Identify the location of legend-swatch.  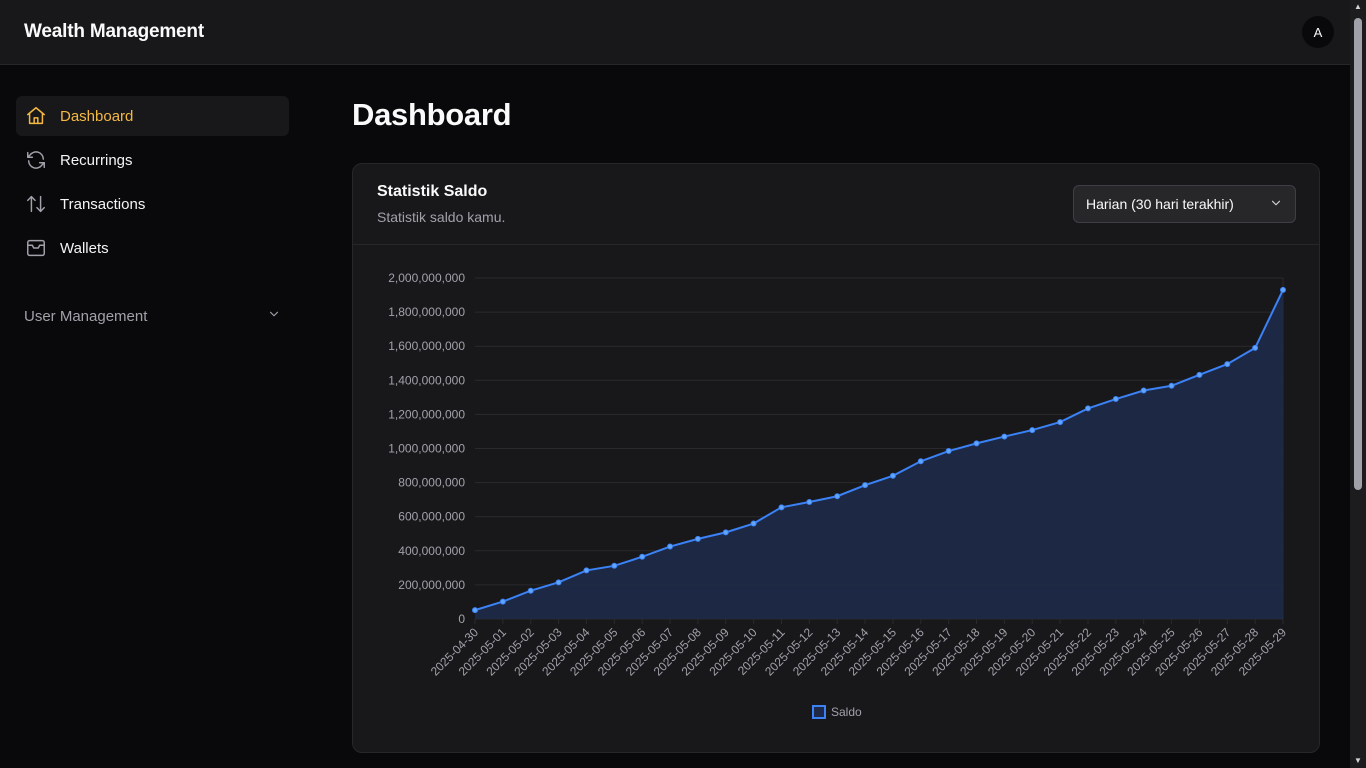
(819, 712).